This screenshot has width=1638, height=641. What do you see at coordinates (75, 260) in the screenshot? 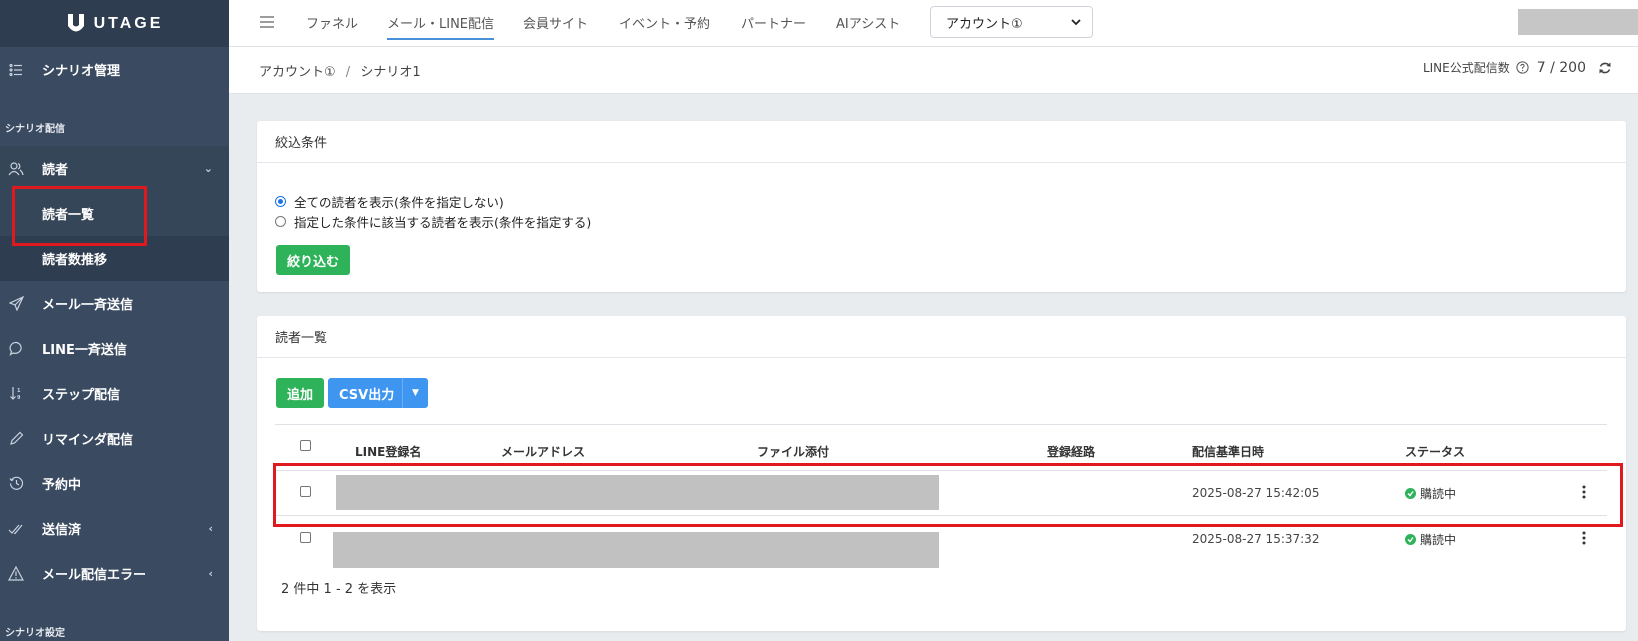
I see `sidebar-label: 読者数推移` at bounding box center [75, 260].